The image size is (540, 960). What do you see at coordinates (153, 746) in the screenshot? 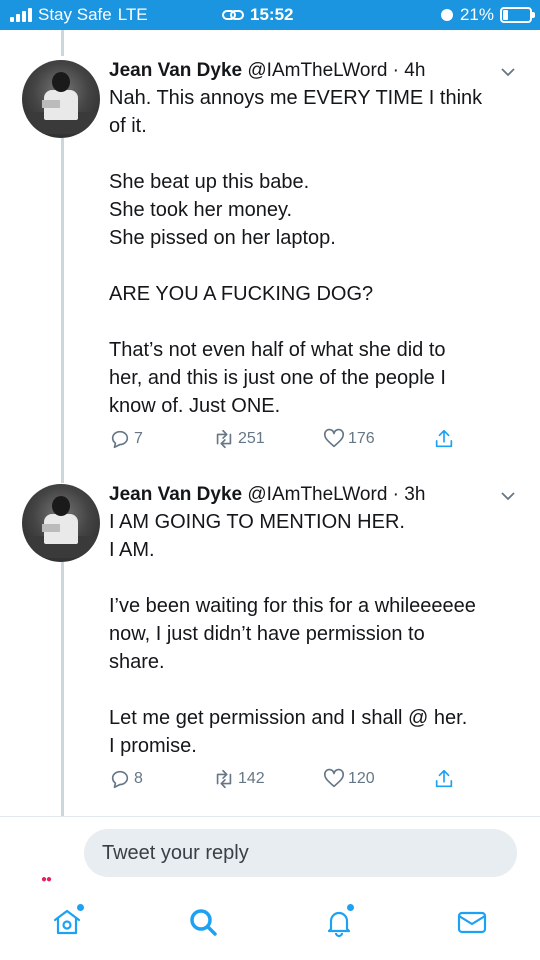
I see `tweet-line: I promise.` at bounding box center [153, 746].